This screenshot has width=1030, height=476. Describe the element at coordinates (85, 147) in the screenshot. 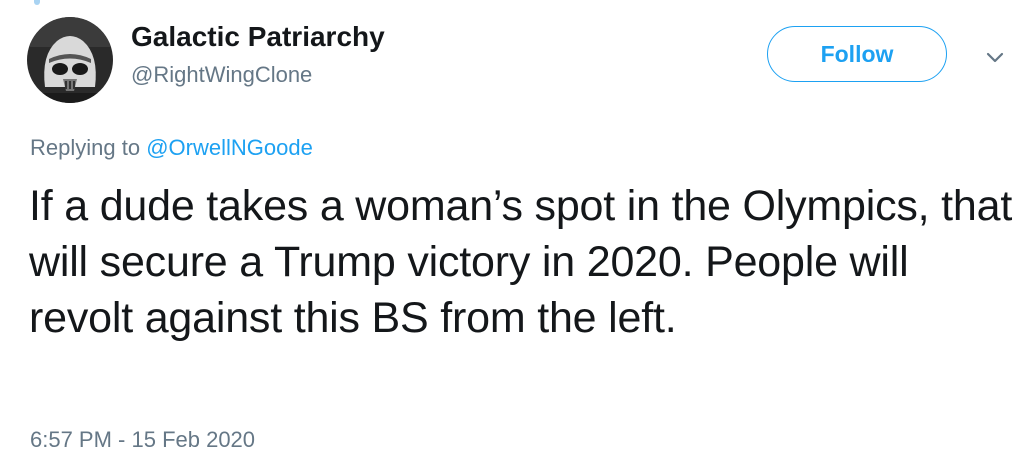

I see `replying-to-label: Replying to` at that location.